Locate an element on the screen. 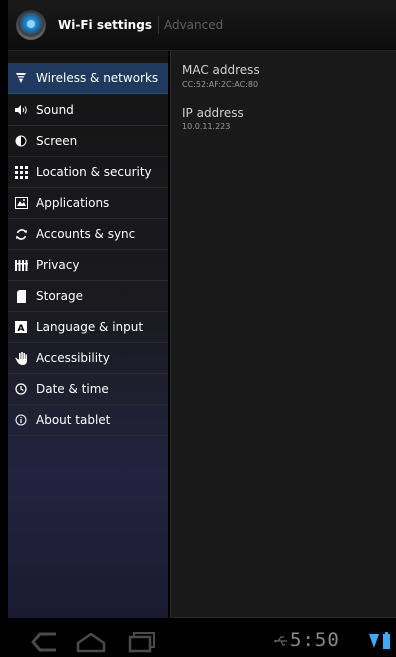 This screenshot has width=396, height=657. settings-app-icon is located at coordinates (31, 25).